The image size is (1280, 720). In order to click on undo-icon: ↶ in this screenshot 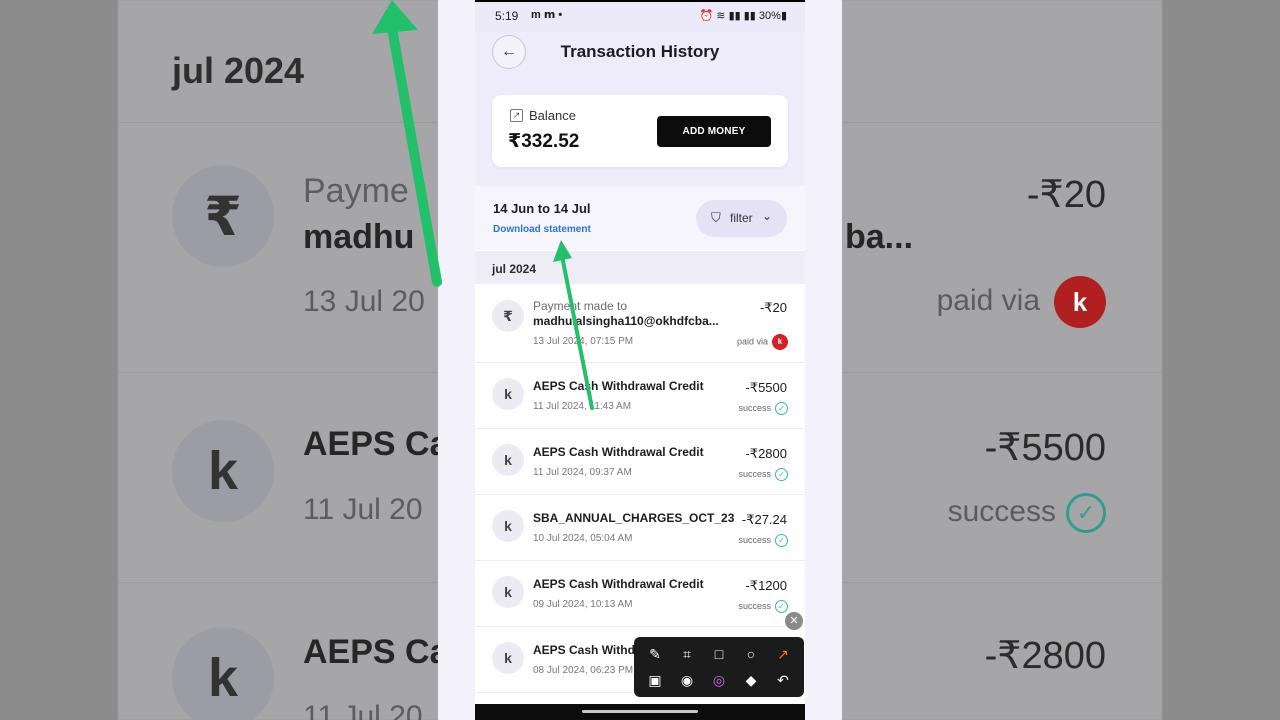, I will do `click(783, 680)`.